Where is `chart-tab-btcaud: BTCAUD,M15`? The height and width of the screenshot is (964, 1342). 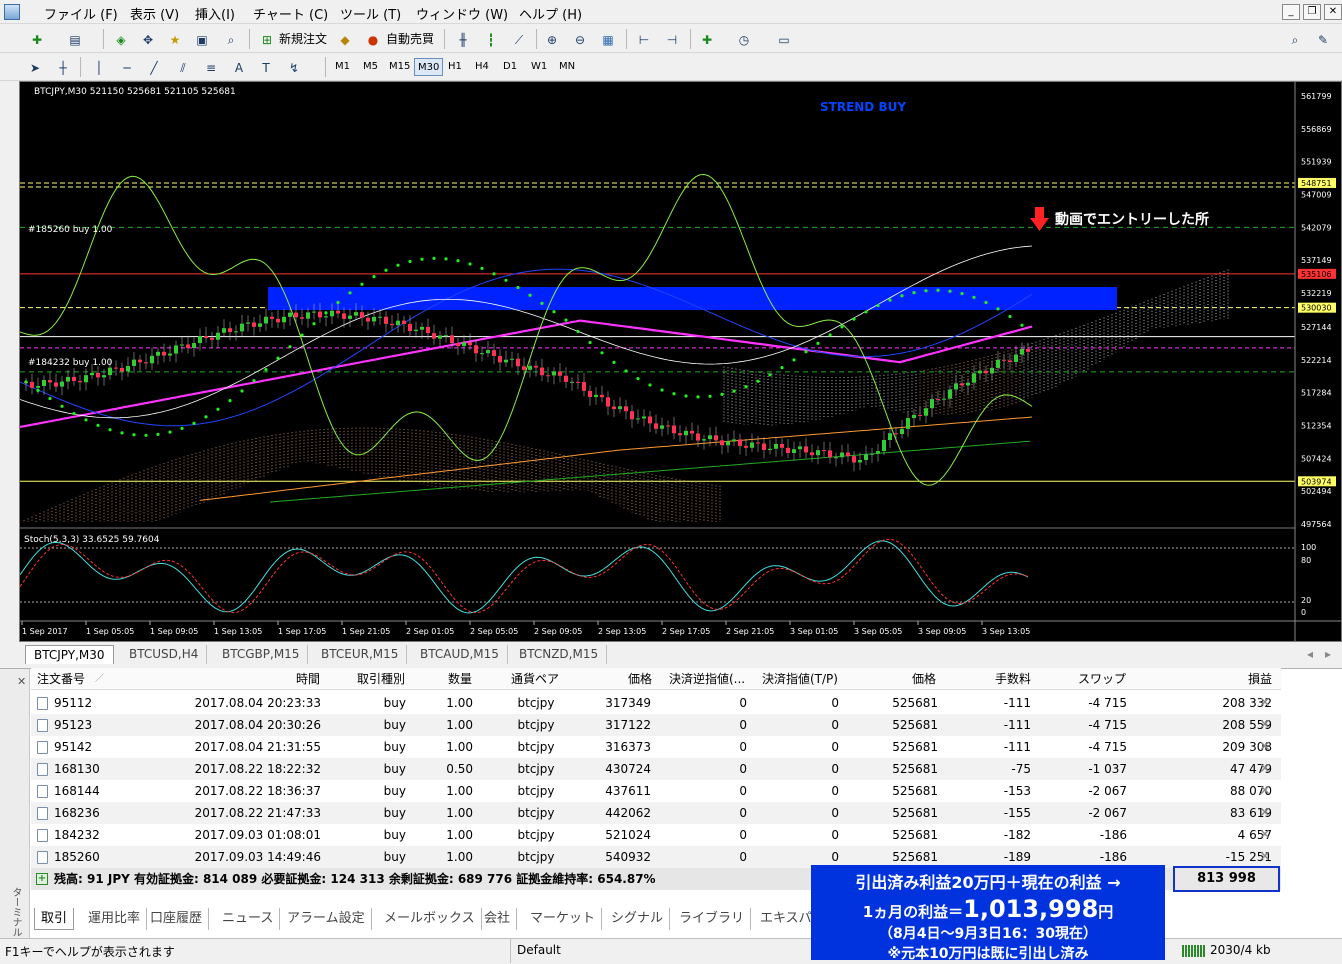 chart-tab-btcaud: BTCAUD,M15 is located at coordinates (460, 654).